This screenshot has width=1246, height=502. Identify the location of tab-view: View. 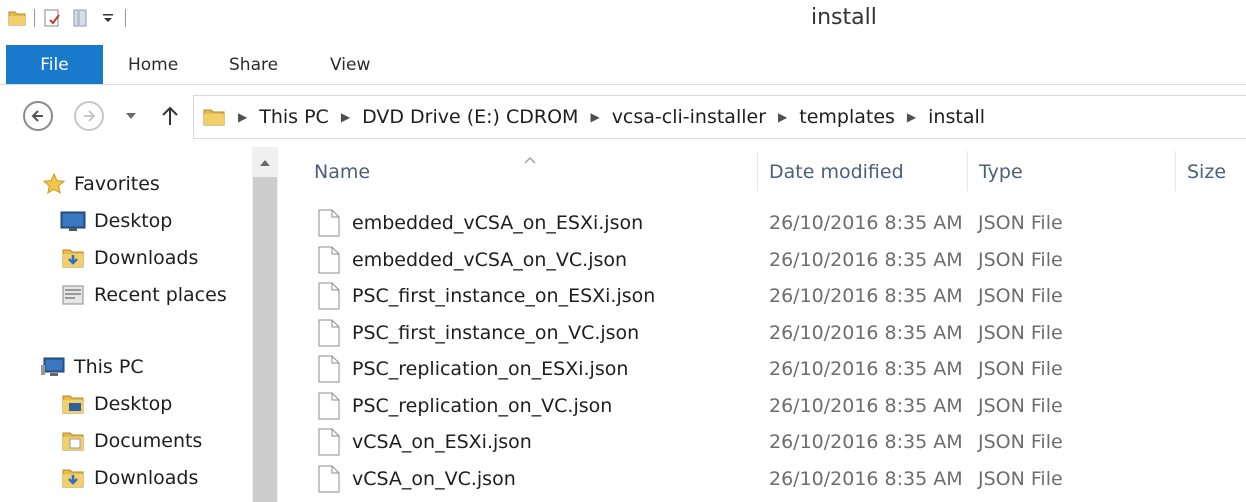
(350, 64).